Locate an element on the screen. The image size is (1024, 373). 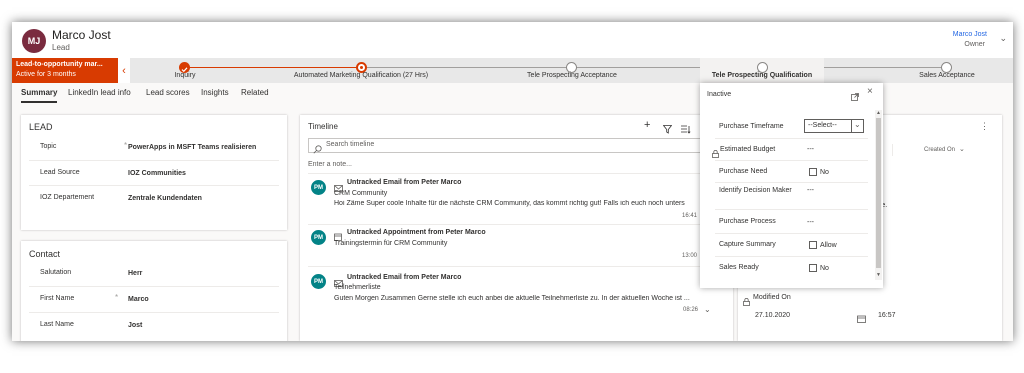
process-active-for: Active for 3 months is located at coordinates (46, 74).